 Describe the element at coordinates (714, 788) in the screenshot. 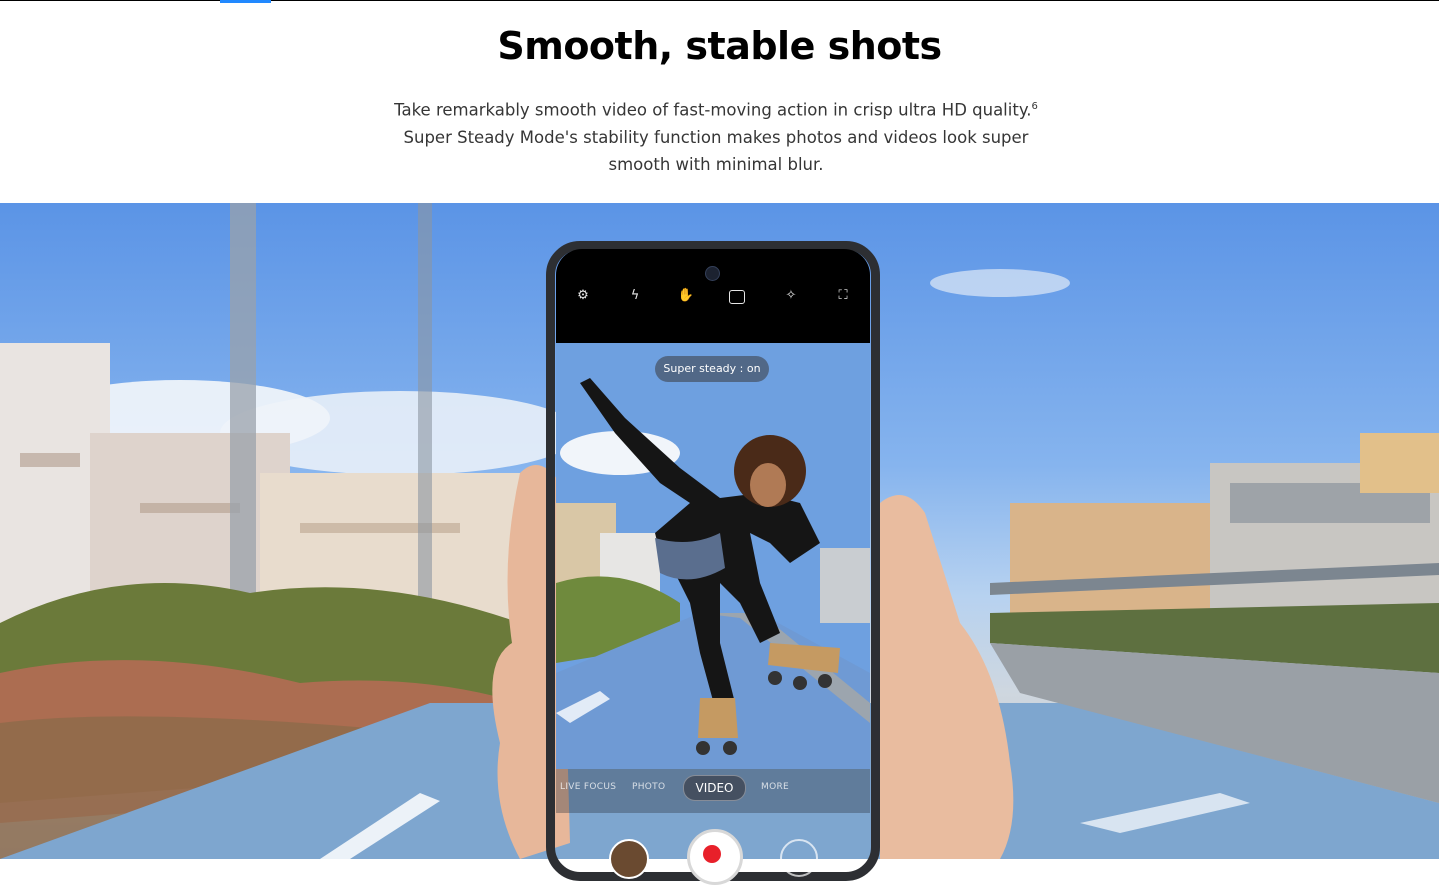

I see `mode-video: VIDEO` at that location.